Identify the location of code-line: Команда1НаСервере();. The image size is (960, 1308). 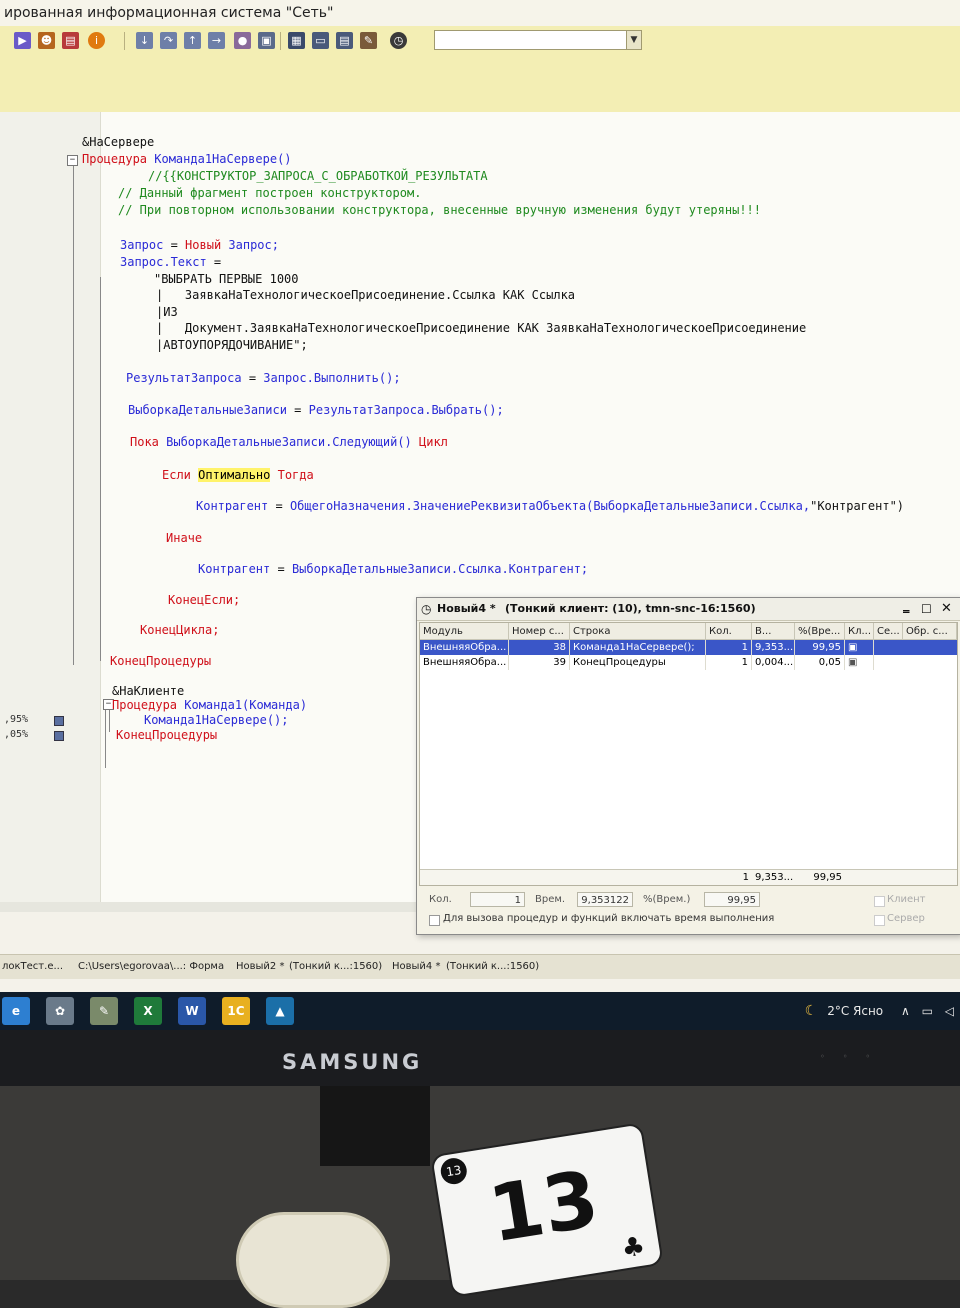
(216, 720).